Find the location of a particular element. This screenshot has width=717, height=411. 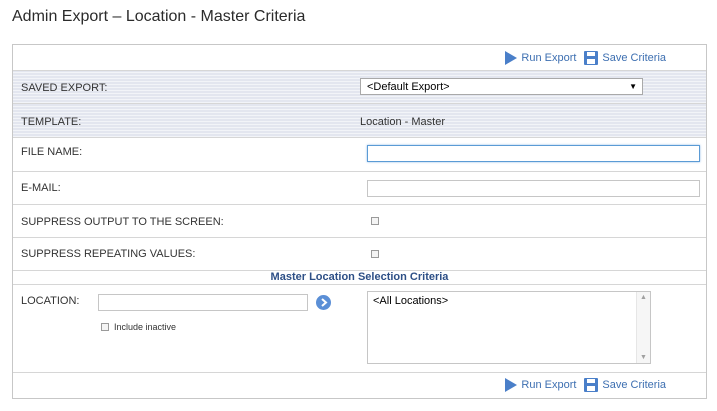

listbox-scrollbar: ▲ ▼ is located at coordinates (643, 327).